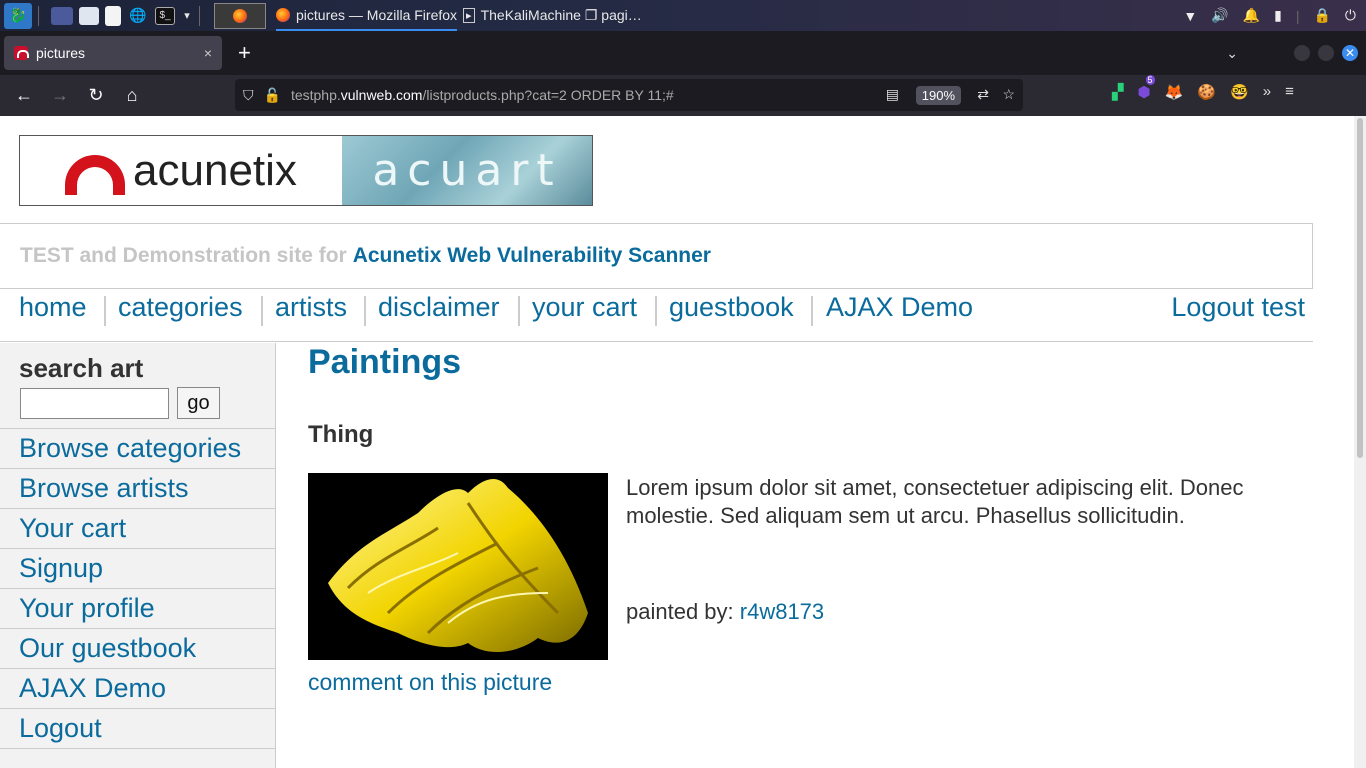 This screenshot has height=768, width=1366. I want to click on user-agent-extension-icon: 🤓, so click(1239, 92).